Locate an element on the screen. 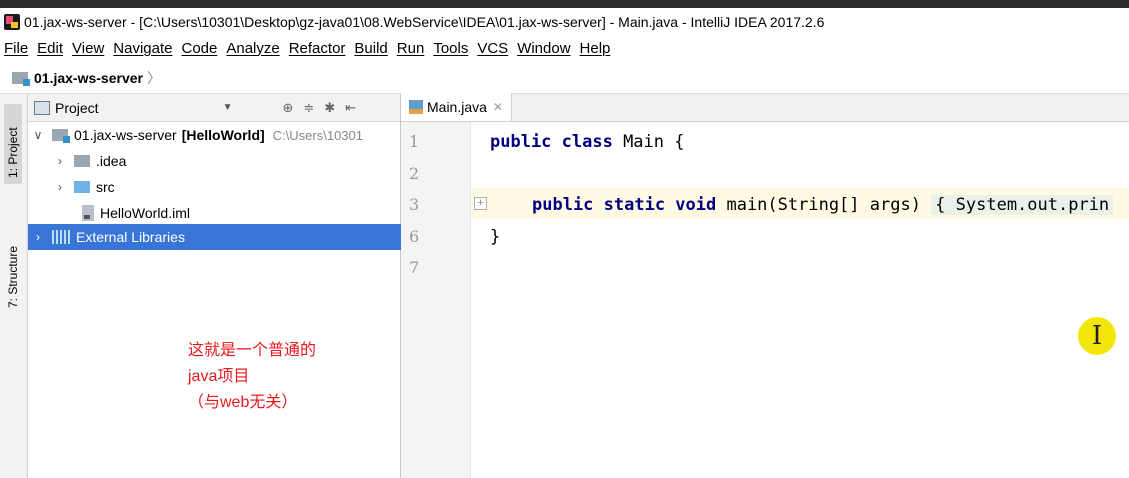  tool-tab-structure: 7: Structure is located at coordinates (13, 264).